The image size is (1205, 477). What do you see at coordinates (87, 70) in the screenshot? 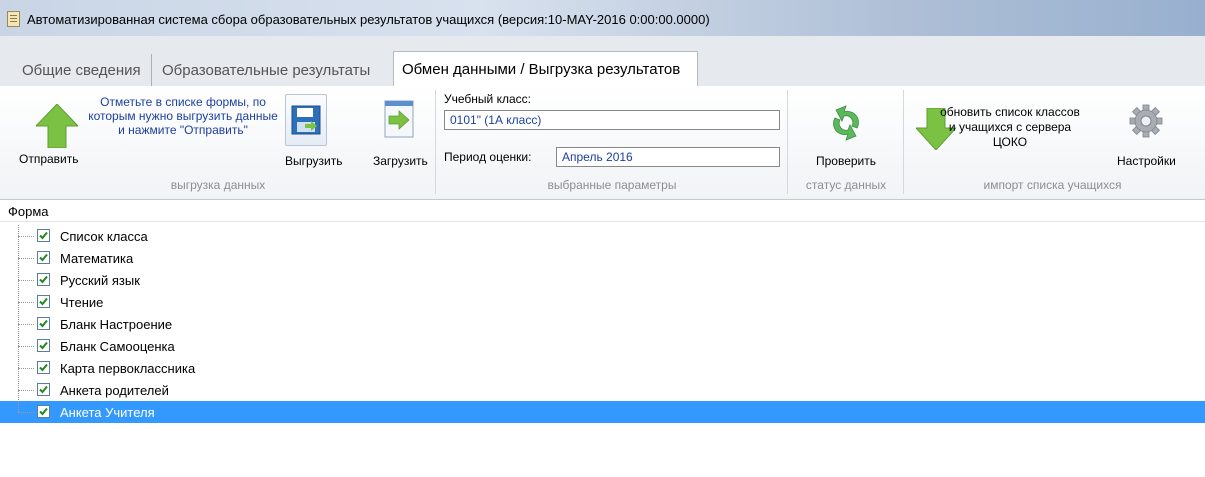
I see `tab-general-info: Общие сведения` at bounding box center [87, 70].